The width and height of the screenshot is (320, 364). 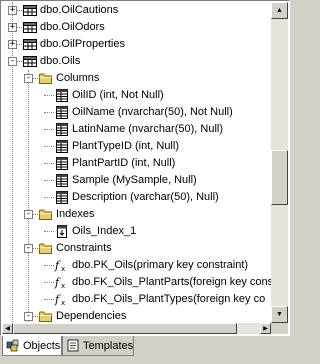 What do you see at coordinates (82, 44) in the screenshot?
I see `tree-node-label: dbo.OilProperties` at bounding box center [82, 44].